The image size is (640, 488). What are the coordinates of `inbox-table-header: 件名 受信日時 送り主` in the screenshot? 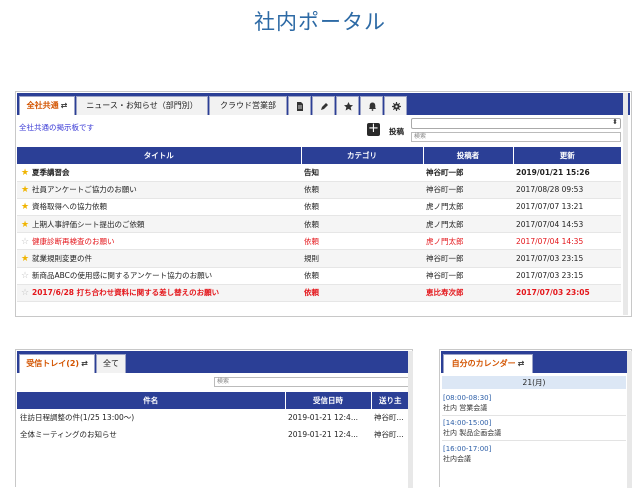 It's located at (213, 400).